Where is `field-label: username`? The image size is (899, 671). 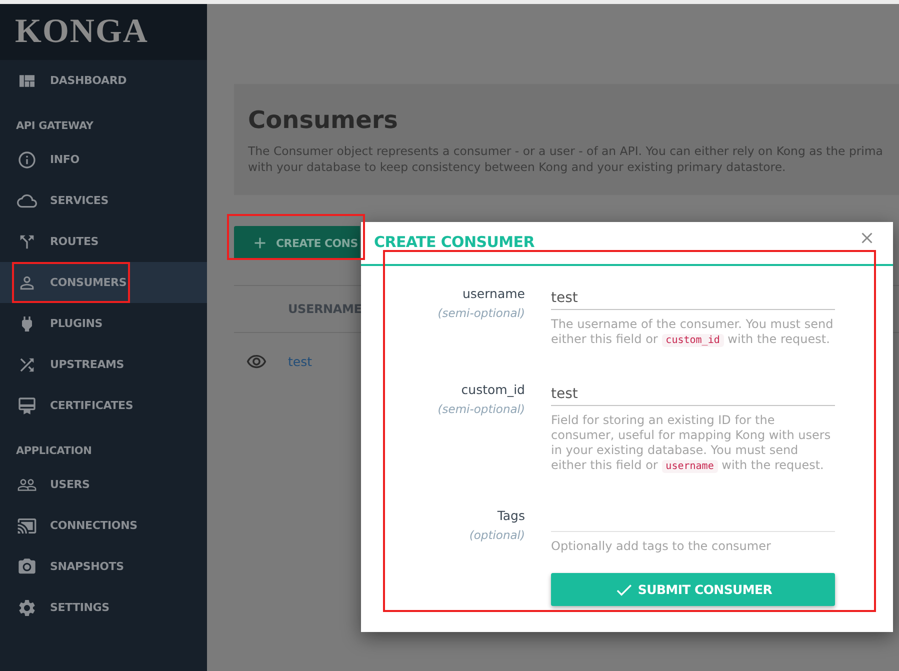
field-label: username is located at coordinates (493, 294).